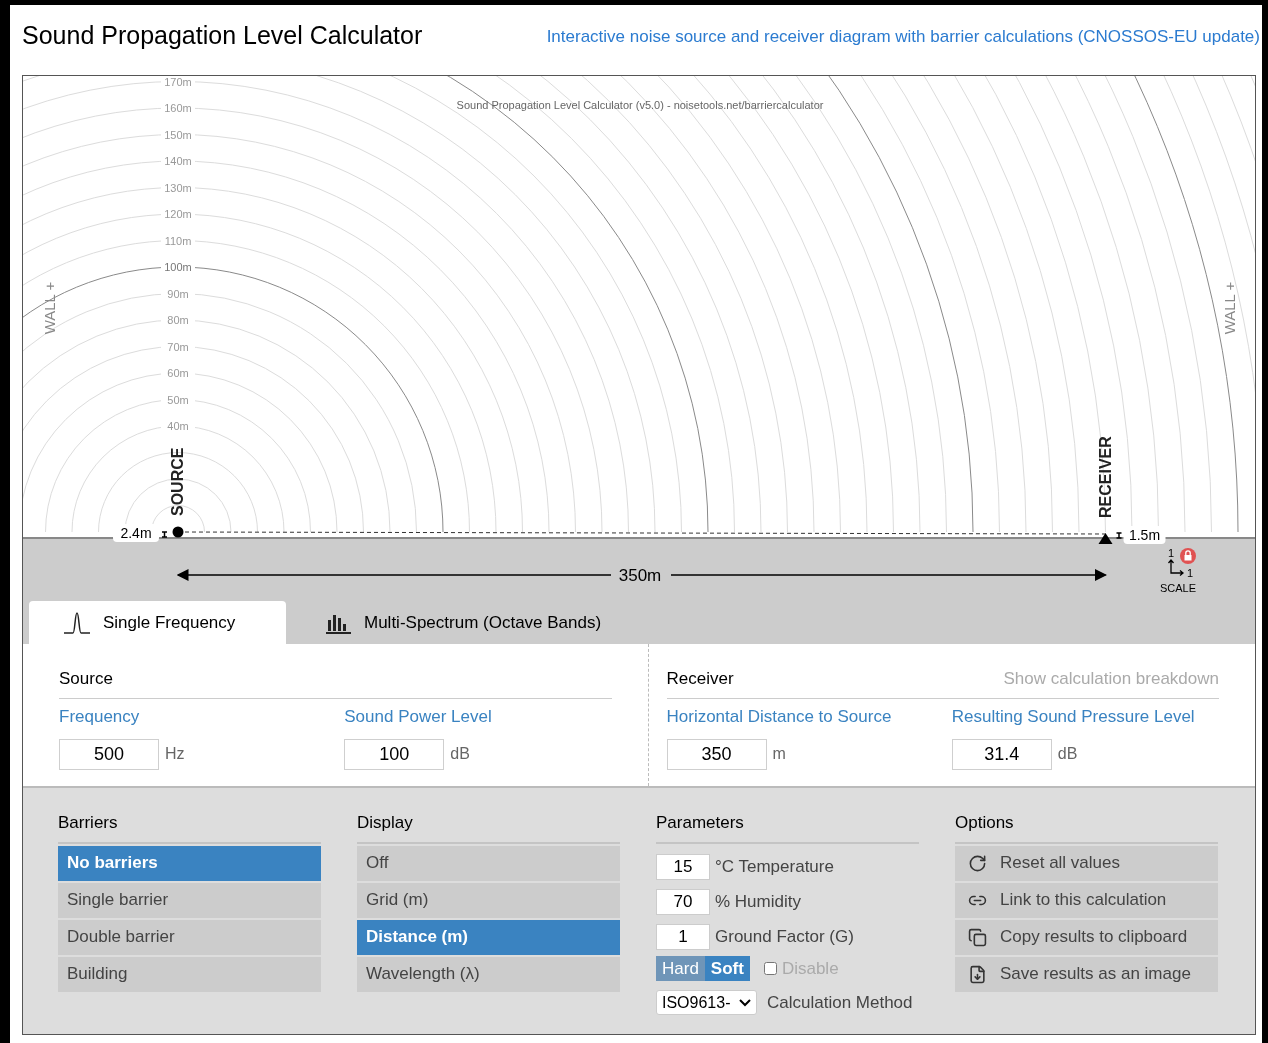 The height and width of the screenshot is (1043, 1268). What do you see at coordinates (1086, 863) in the screenshot?
I see `option-button: Reset all values` at bounding box center [1086, 863].